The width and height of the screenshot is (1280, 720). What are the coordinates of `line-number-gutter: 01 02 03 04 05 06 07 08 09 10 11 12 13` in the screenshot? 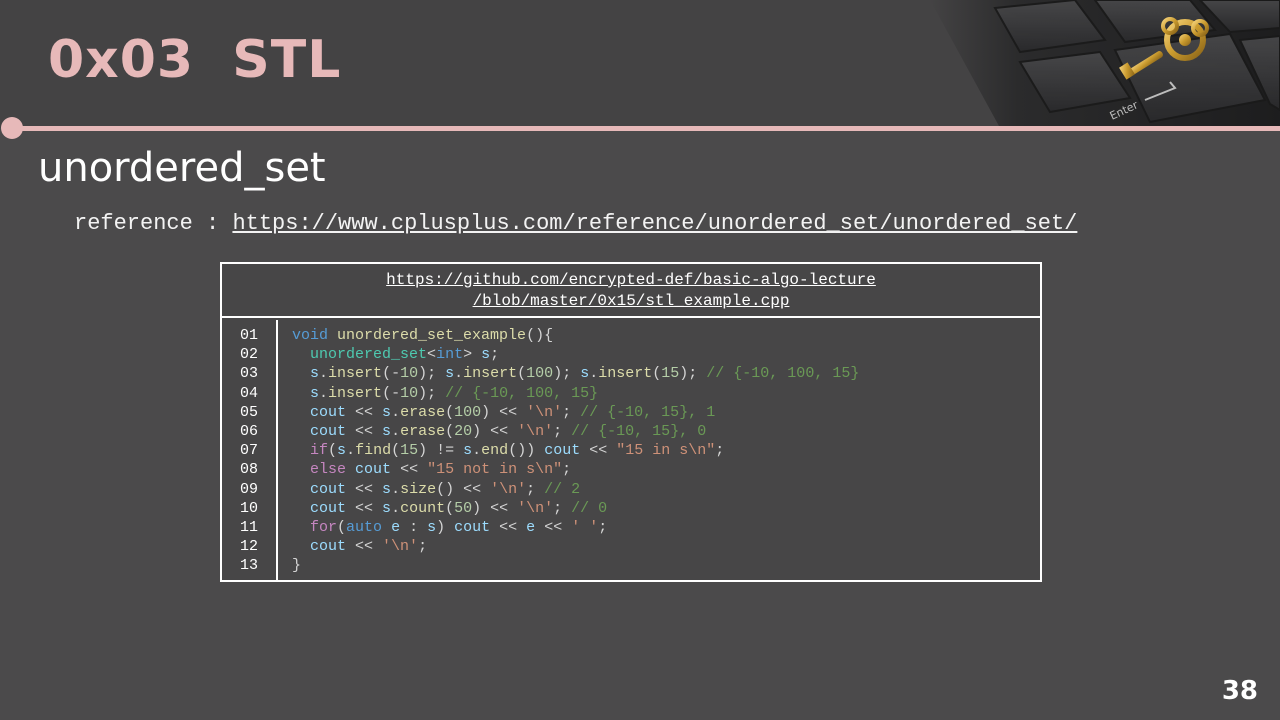 It's located at (250, 450).